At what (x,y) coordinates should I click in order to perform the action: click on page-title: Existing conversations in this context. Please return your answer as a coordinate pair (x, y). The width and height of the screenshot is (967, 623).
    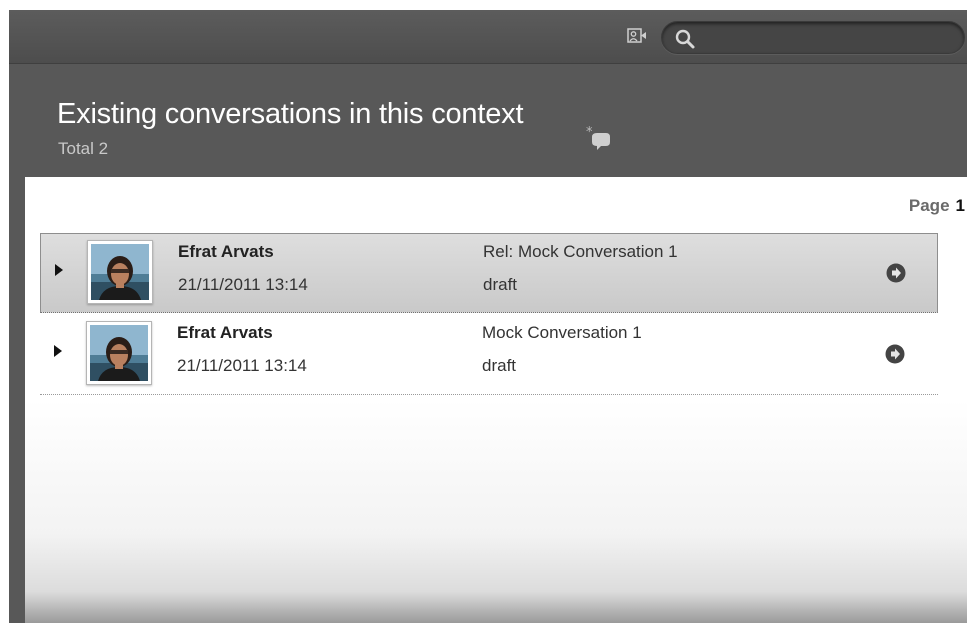
    Looking at the image, I should click on (290, 114).